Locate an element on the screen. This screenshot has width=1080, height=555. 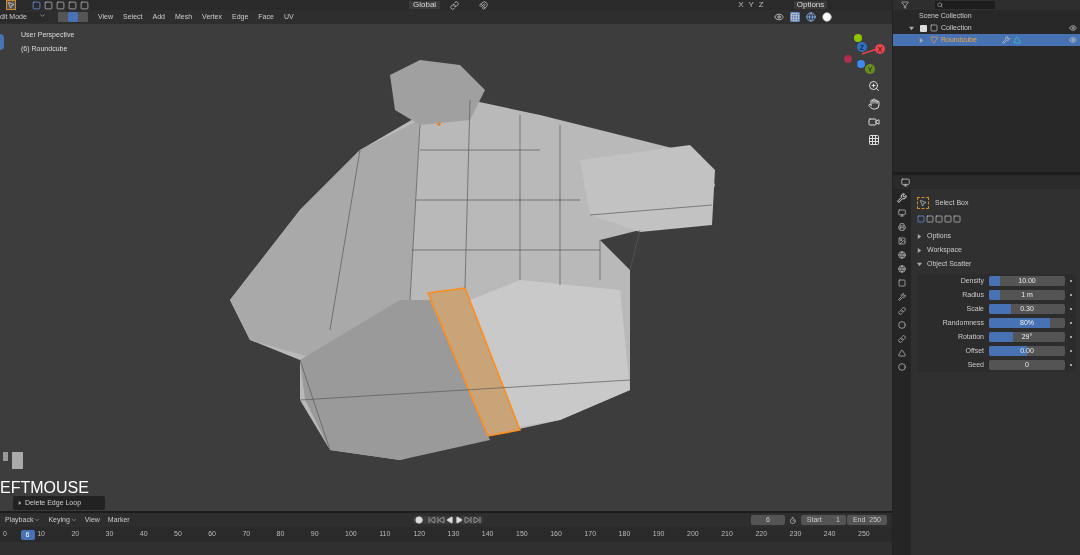
collection-icon is located at coordinates (934, 28).